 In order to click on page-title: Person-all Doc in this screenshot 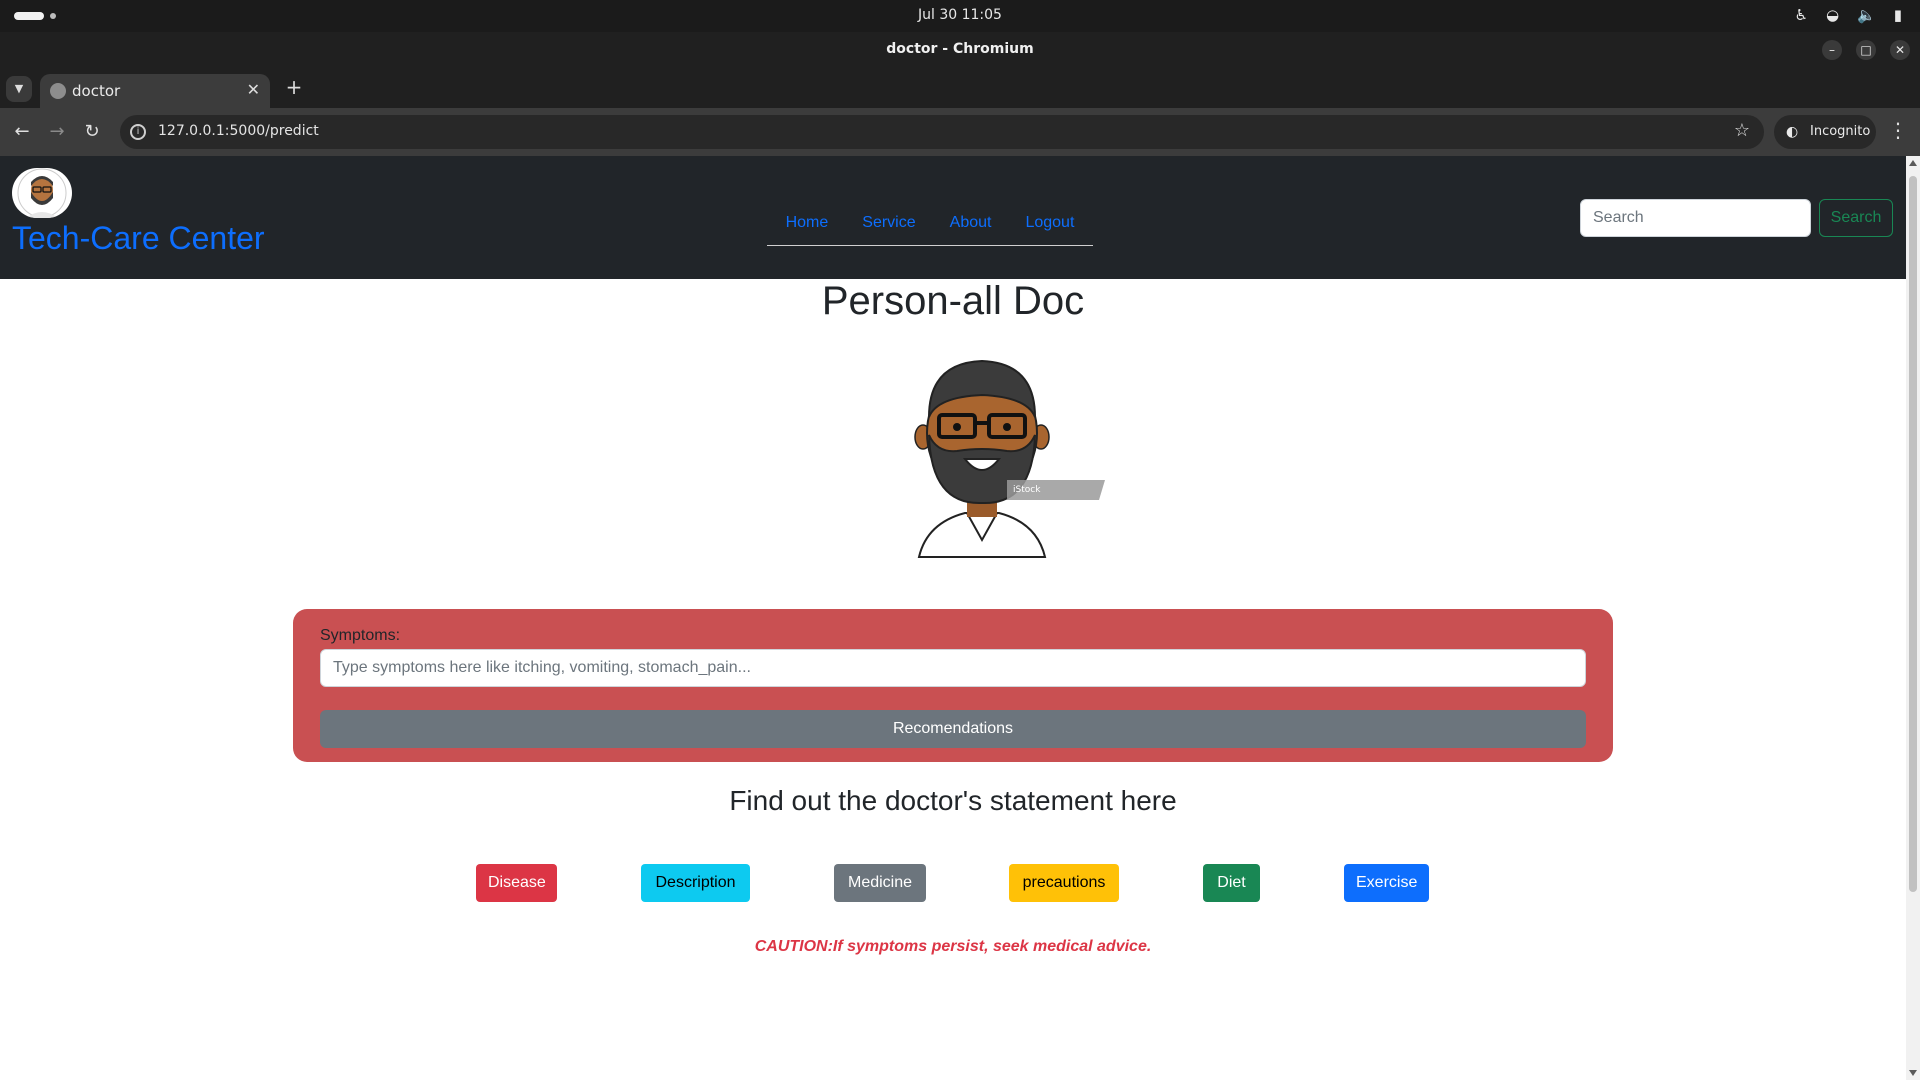, I will do `click(953, 301)`.